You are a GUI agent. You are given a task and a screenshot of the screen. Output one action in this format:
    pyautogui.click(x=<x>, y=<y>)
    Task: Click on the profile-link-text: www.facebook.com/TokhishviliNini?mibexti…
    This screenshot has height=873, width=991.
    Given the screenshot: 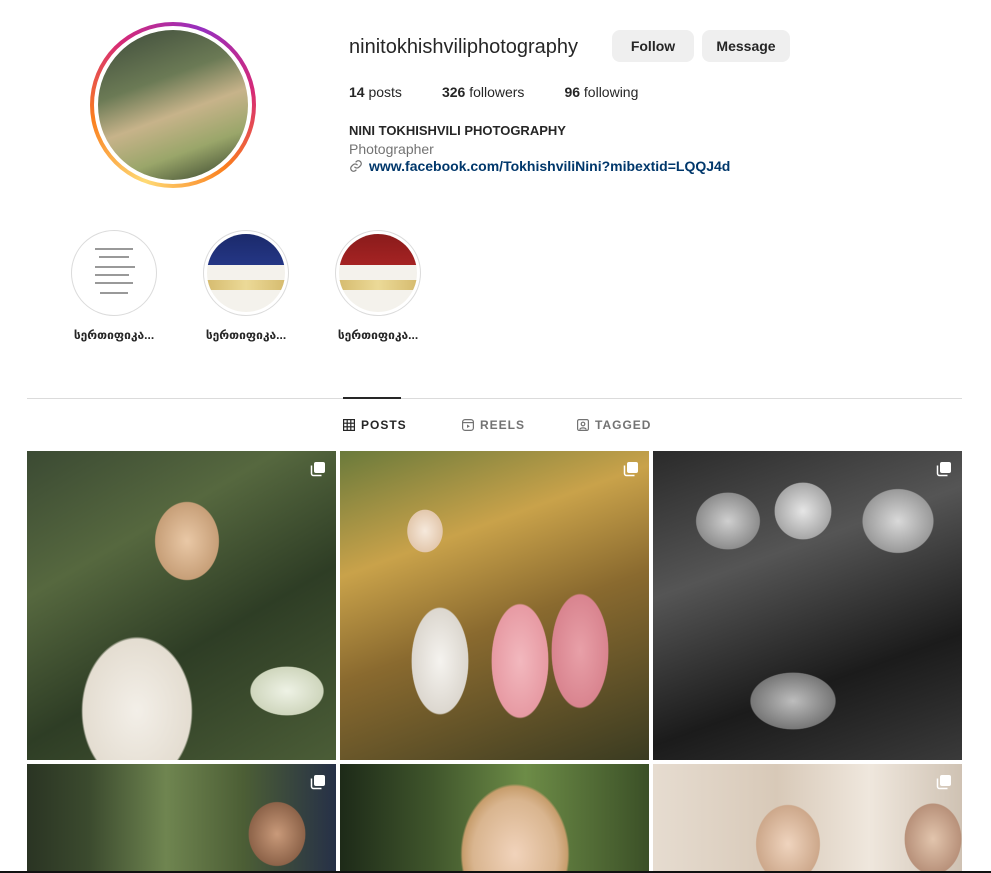 What is the action you would take?
    pyautogui.click(x=550, y=166)
    